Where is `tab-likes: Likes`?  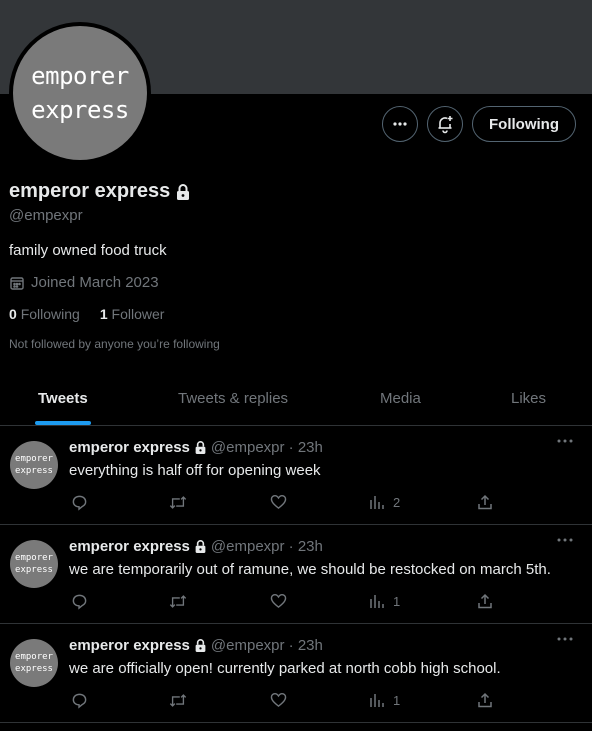 tab-likes: Likes is located at coordinates (528, 398).